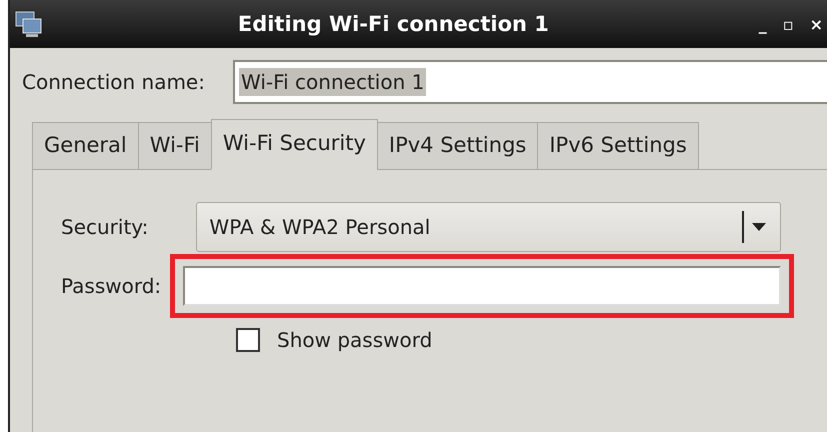 Image resolution: width=827 pixels, height=432 pixels. Describe the element at coordinates (482, 286) in the screenshot. I see `password-field` at that location.